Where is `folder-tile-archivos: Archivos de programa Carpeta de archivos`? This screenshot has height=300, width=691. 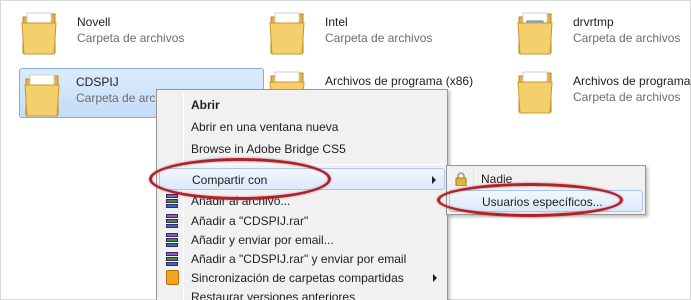 folder-tile-archivos: Archivos de programa Carpeta de archivos is located at coordinates (604, 93).